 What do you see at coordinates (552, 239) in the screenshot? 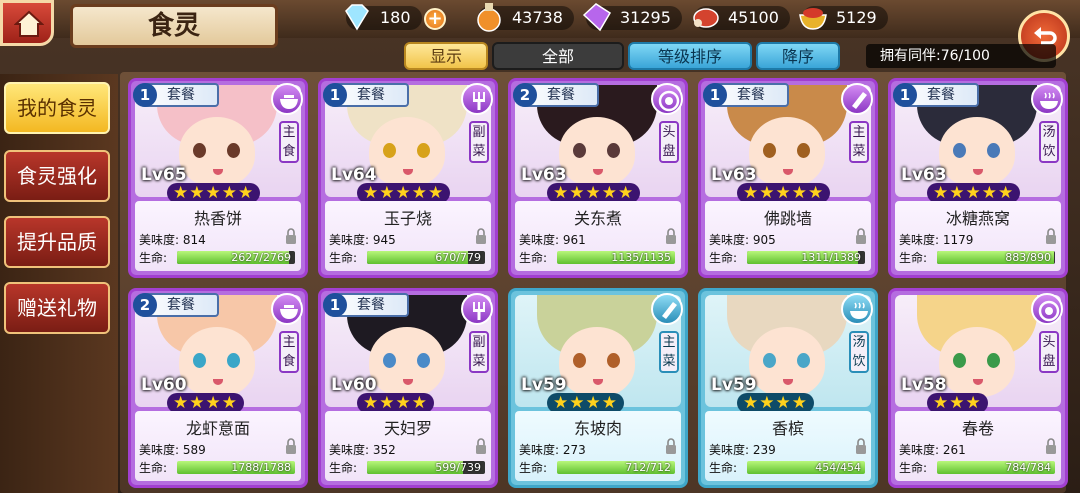
I see `taste-stat: 美味度: 961` at bounding box center [552, 239].